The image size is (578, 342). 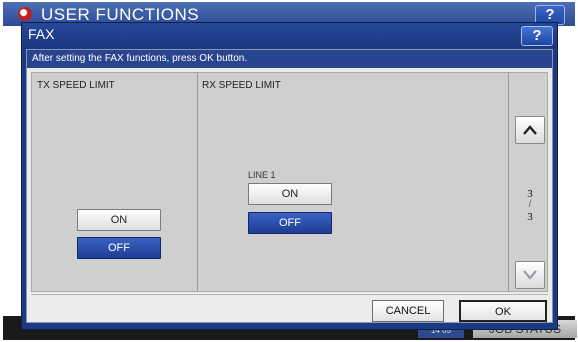 I want to click on scroll-up-button, so click(x=530, y=130).